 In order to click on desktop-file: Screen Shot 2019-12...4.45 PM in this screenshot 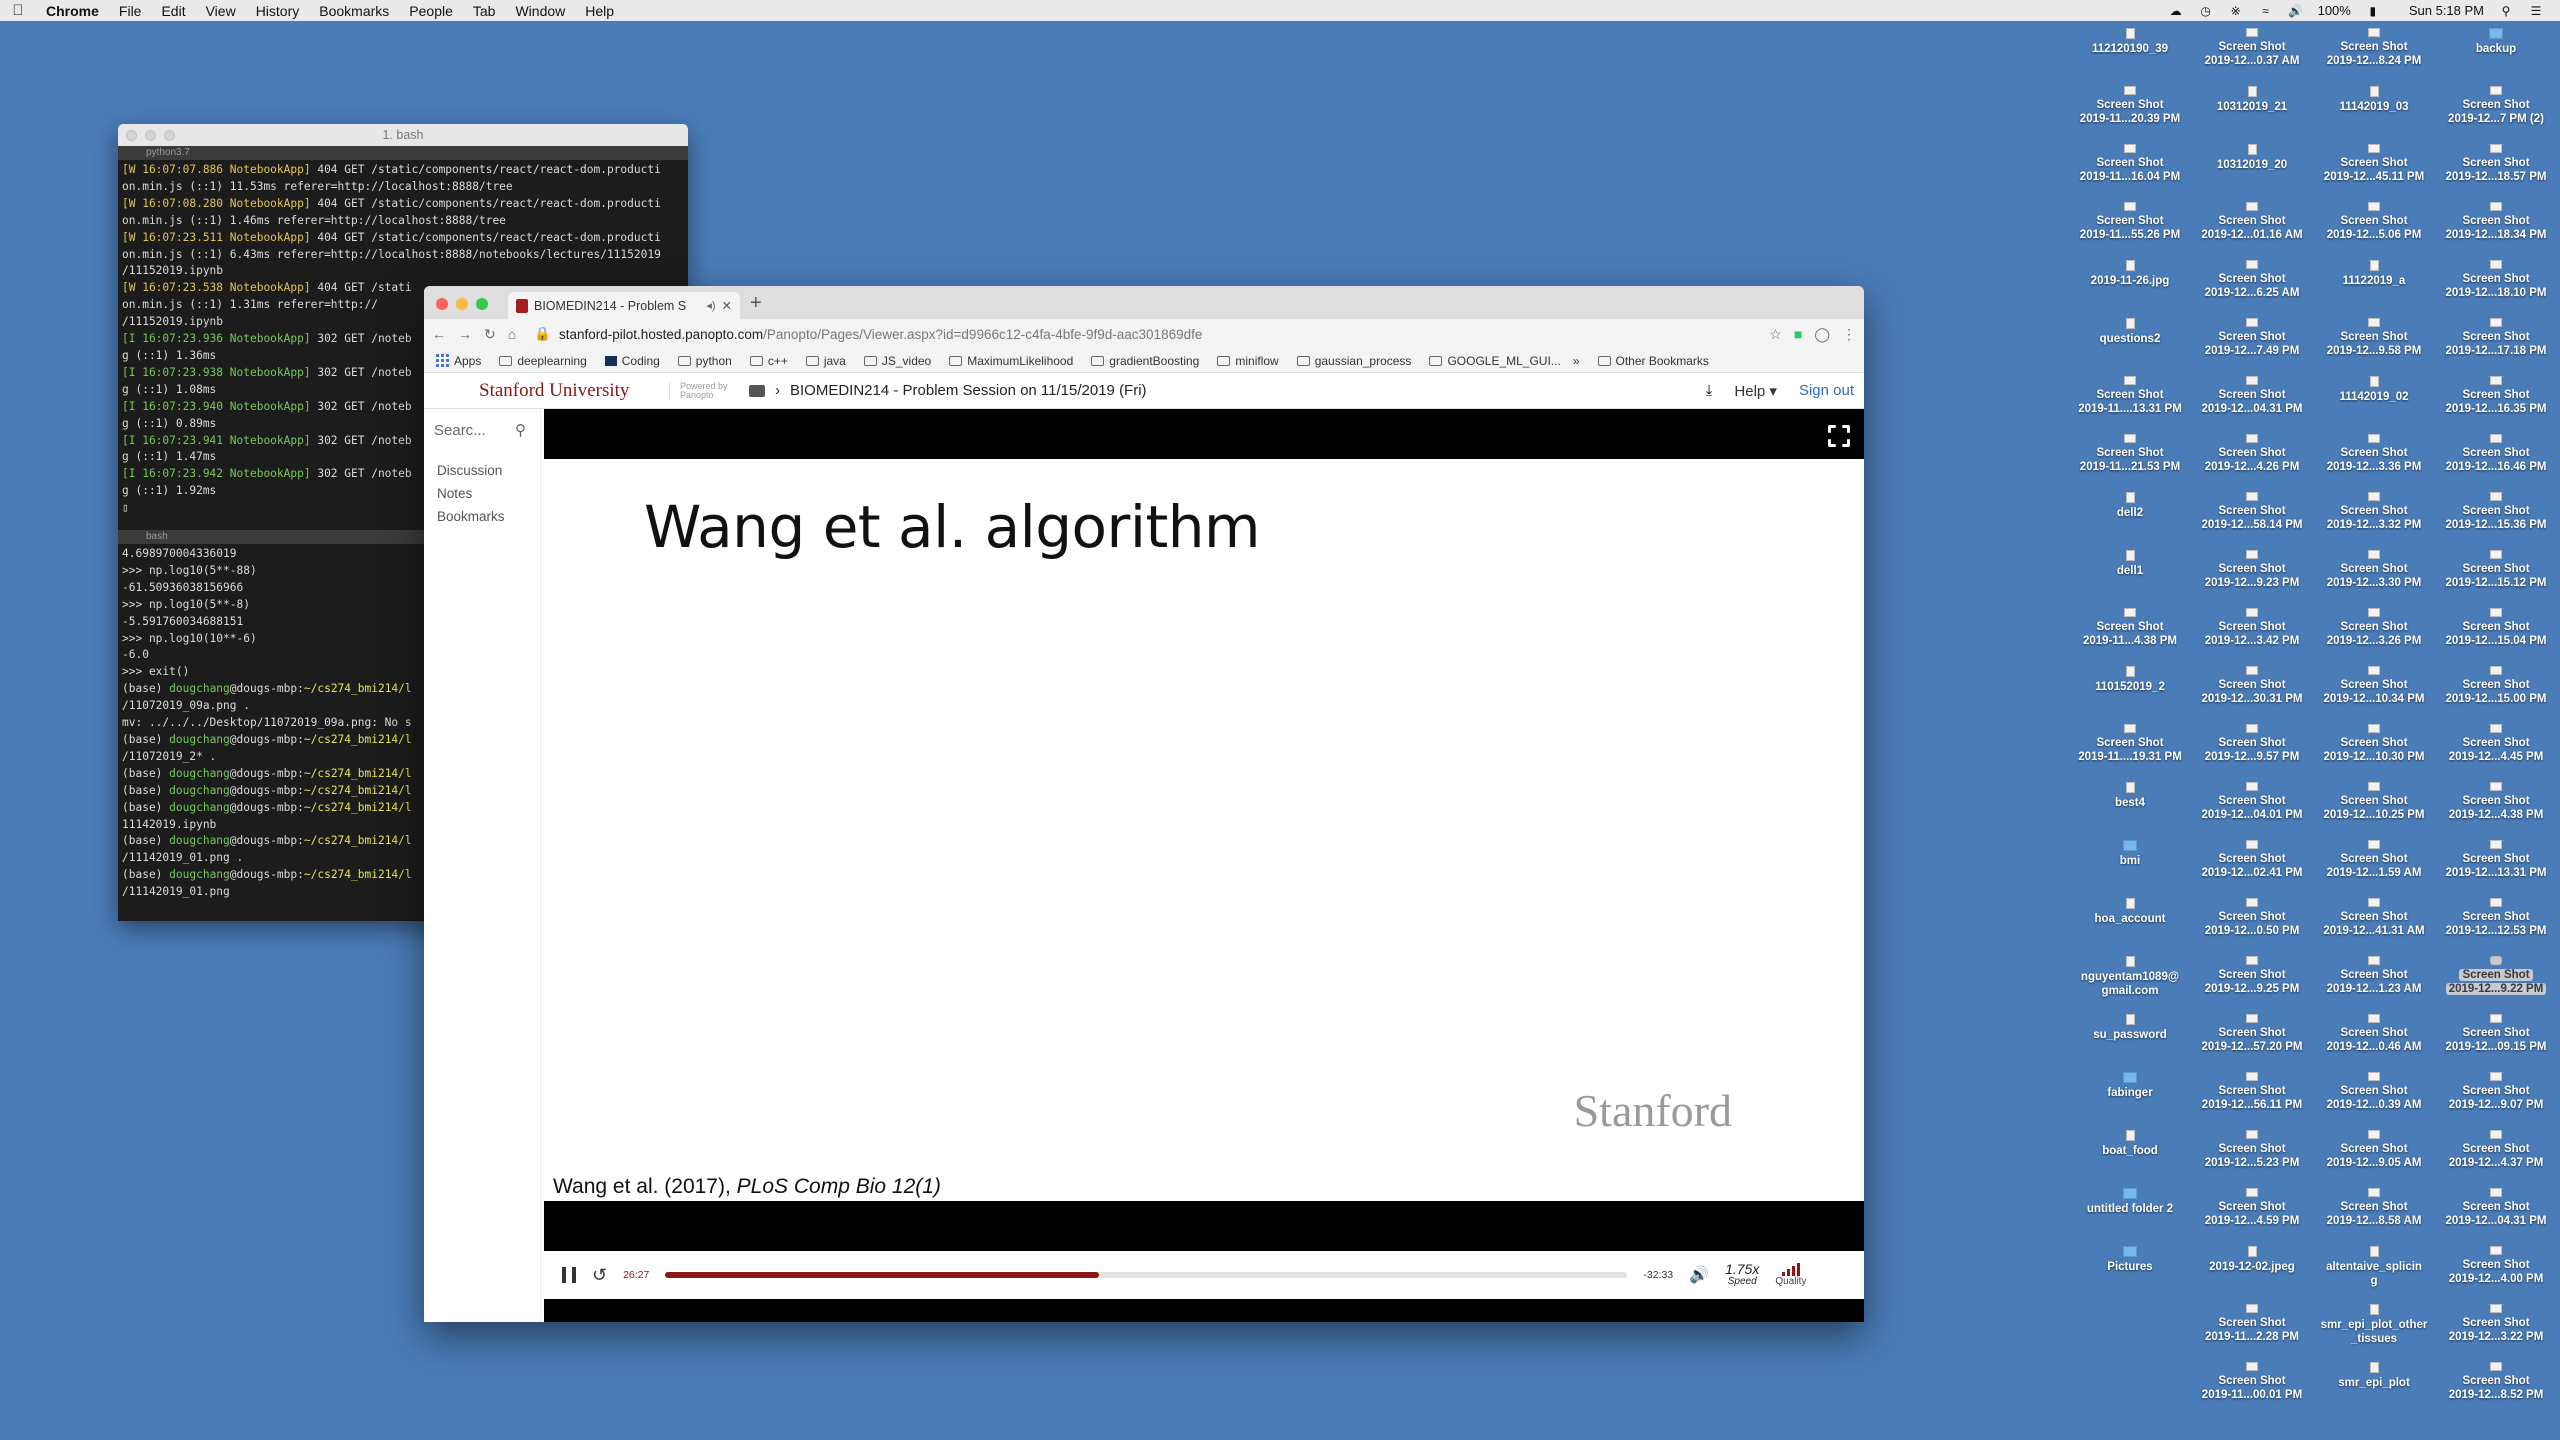, I will do `click(2496, 744)`.